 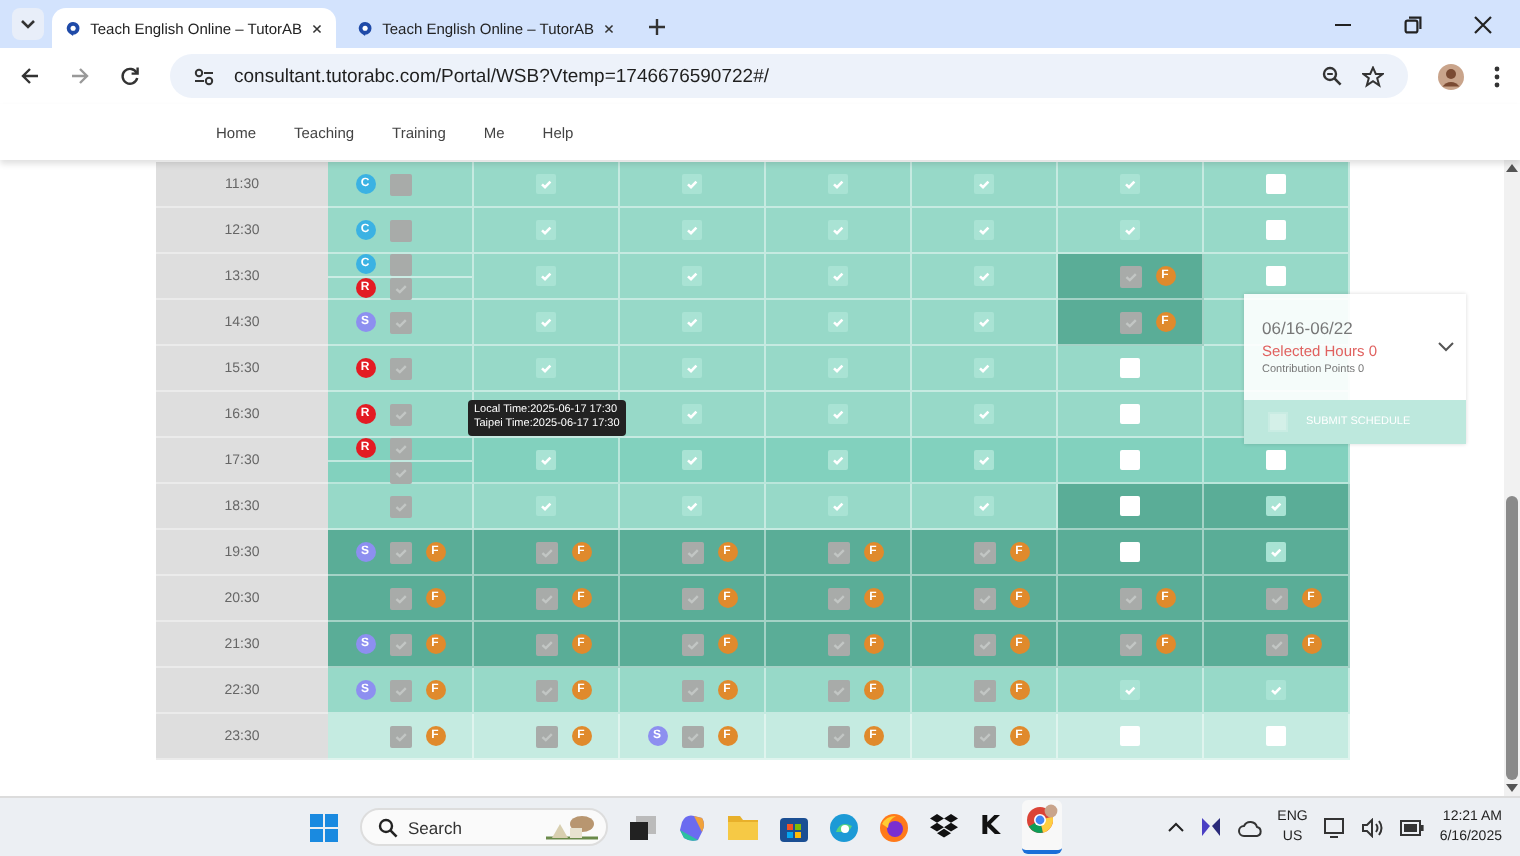 What do you see at coordinates (657, 27) in the screenshot?
I see `new-tab-icon` at bounding box center [657, 27].